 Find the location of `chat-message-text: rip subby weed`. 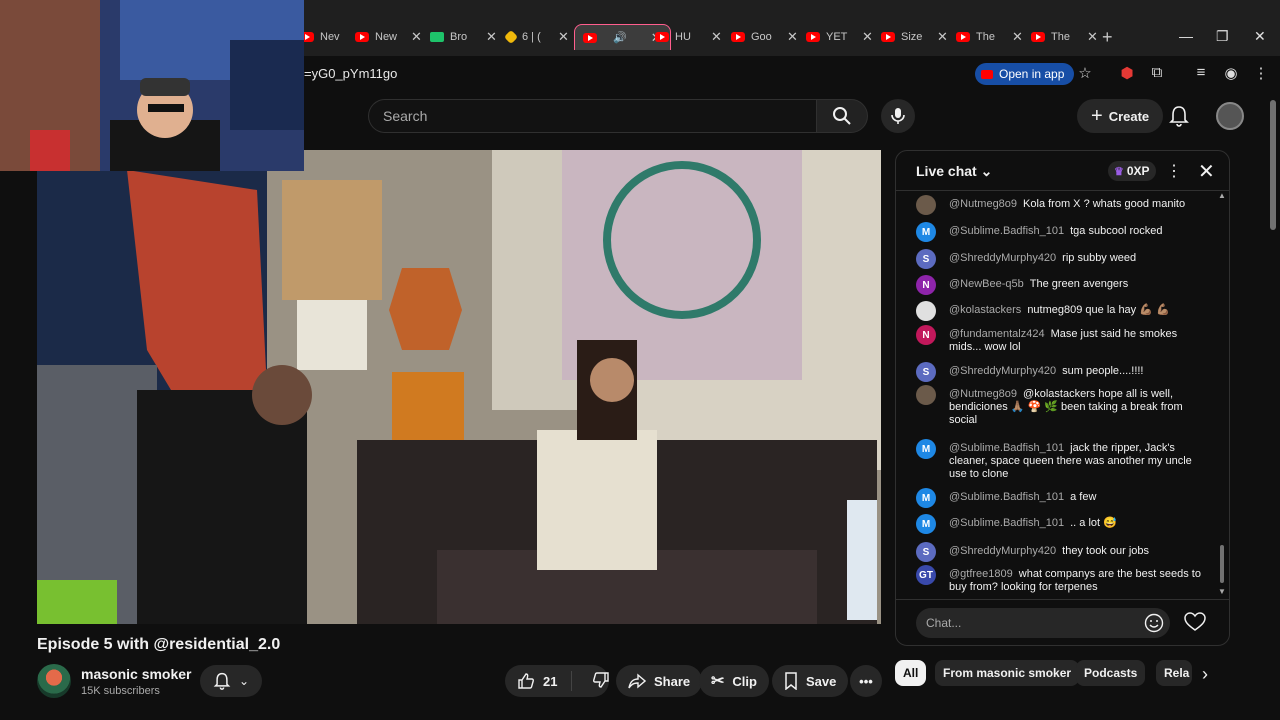

chat-message-text: rip subby weed is located at coordinates (1099, 258).